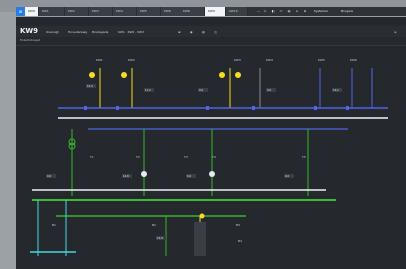 Image resolution: width=406 pixels, height=269 pixels. Describe the element at coordinates (213, 157) in the screenshot. I see `transformer-label: T4` at that location.